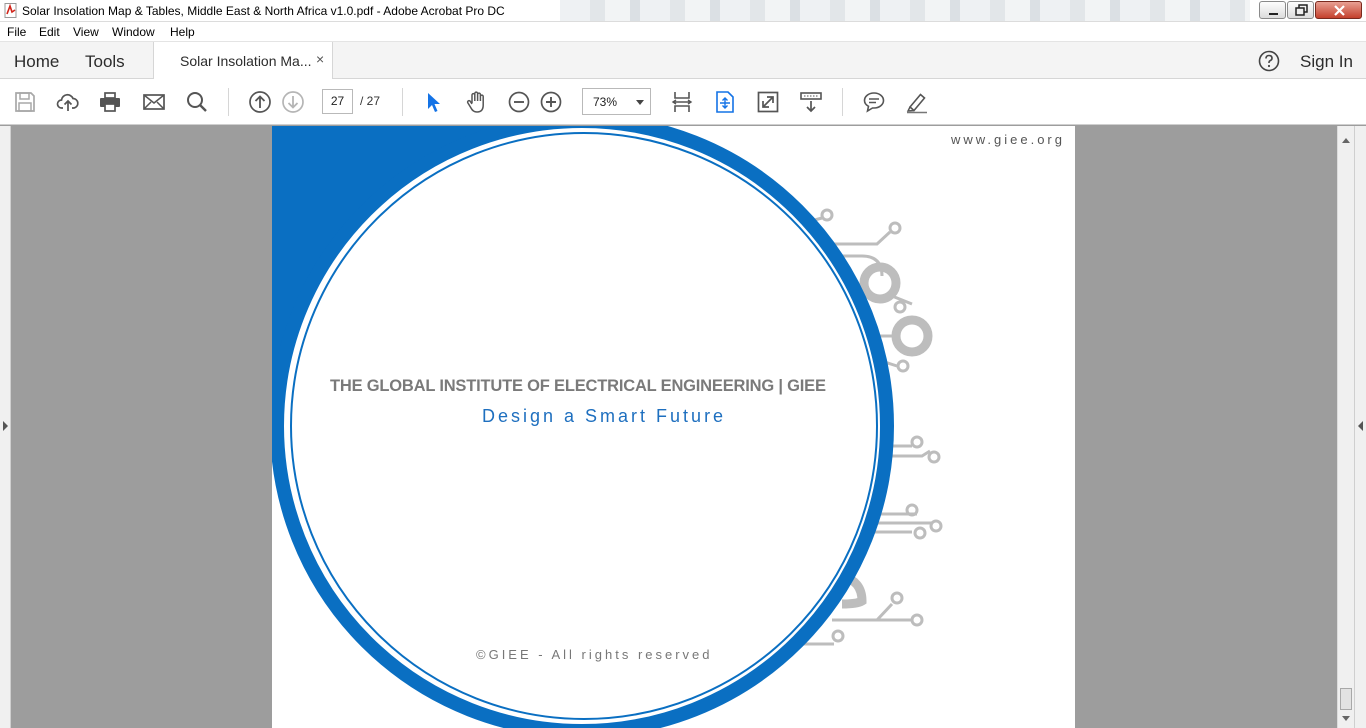 The height and width of the screenshot is (728, 1366). I want to click on expand-left-icon, so click(1360, 426).